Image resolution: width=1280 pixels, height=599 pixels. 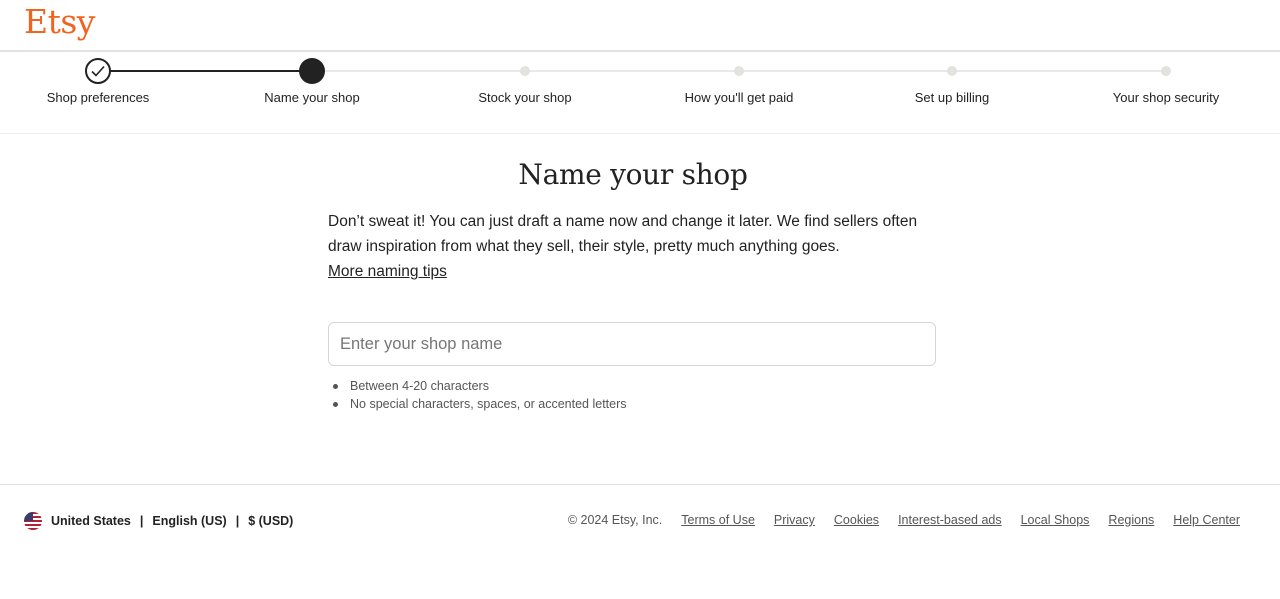 I want to click on help-center-link: Help Center, so click(x=1206, y=520).